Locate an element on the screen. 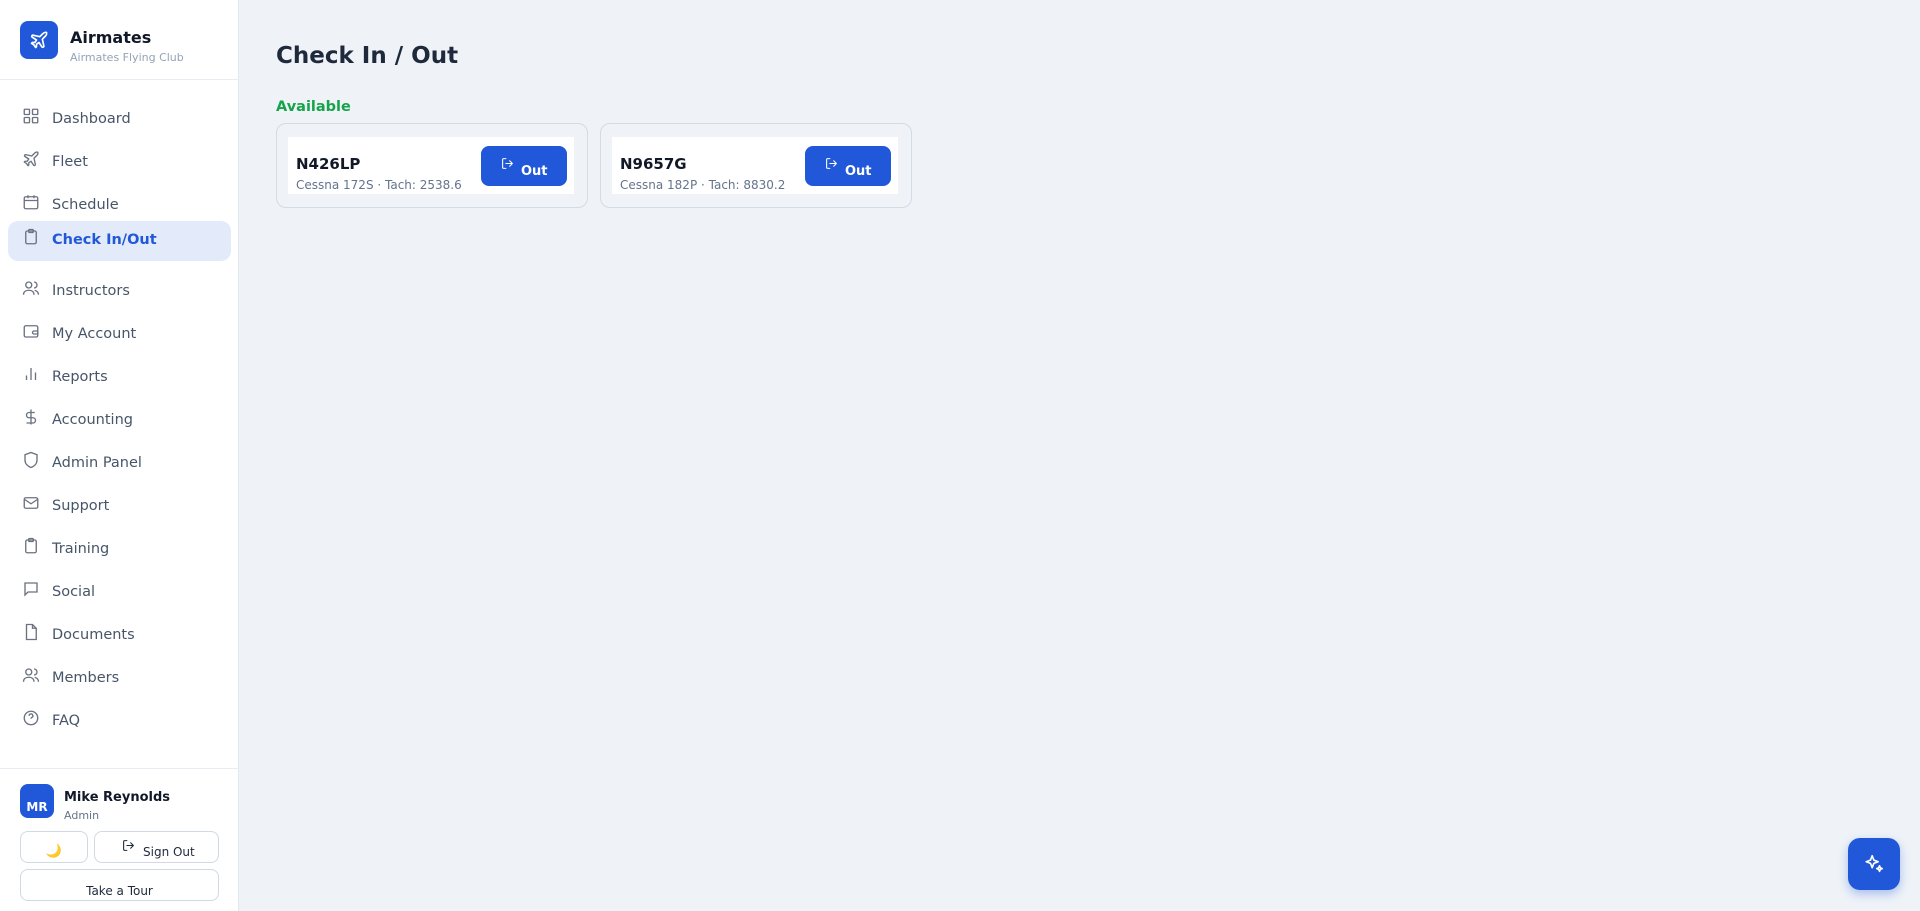 Image resolution: width=1920 pixels, height=911 pixels. help-circle-icon is located at coordinates (31, 718).